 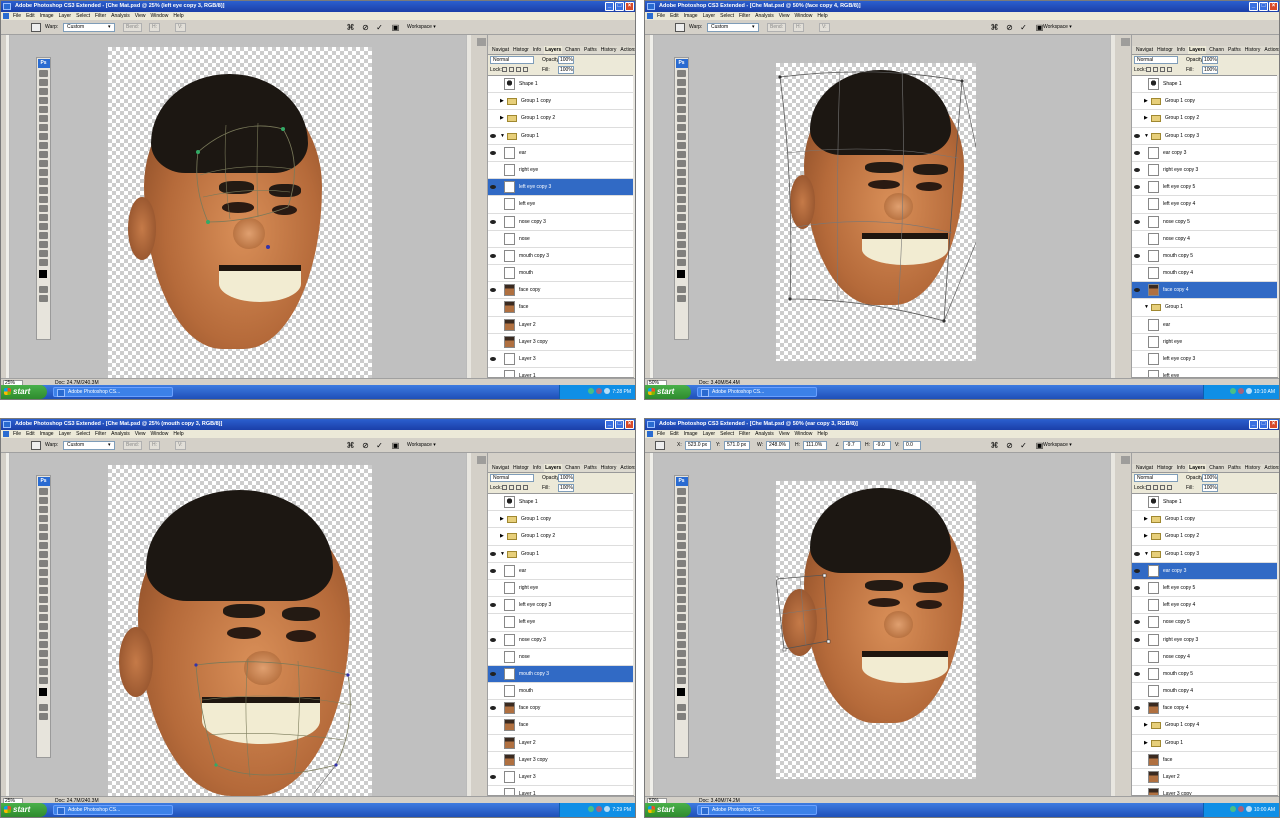 I want to click on layer-row: Layer 3 copy, so click(x=561, y=342).